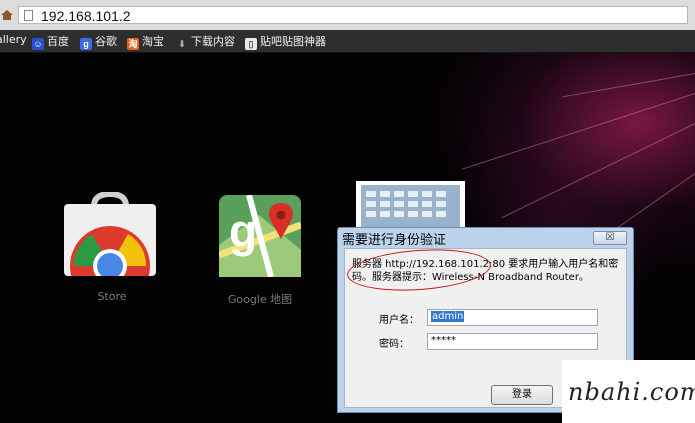 This screenshot has width=695, height=423. I want to click on password-label: 密码：, so click(394, 344).